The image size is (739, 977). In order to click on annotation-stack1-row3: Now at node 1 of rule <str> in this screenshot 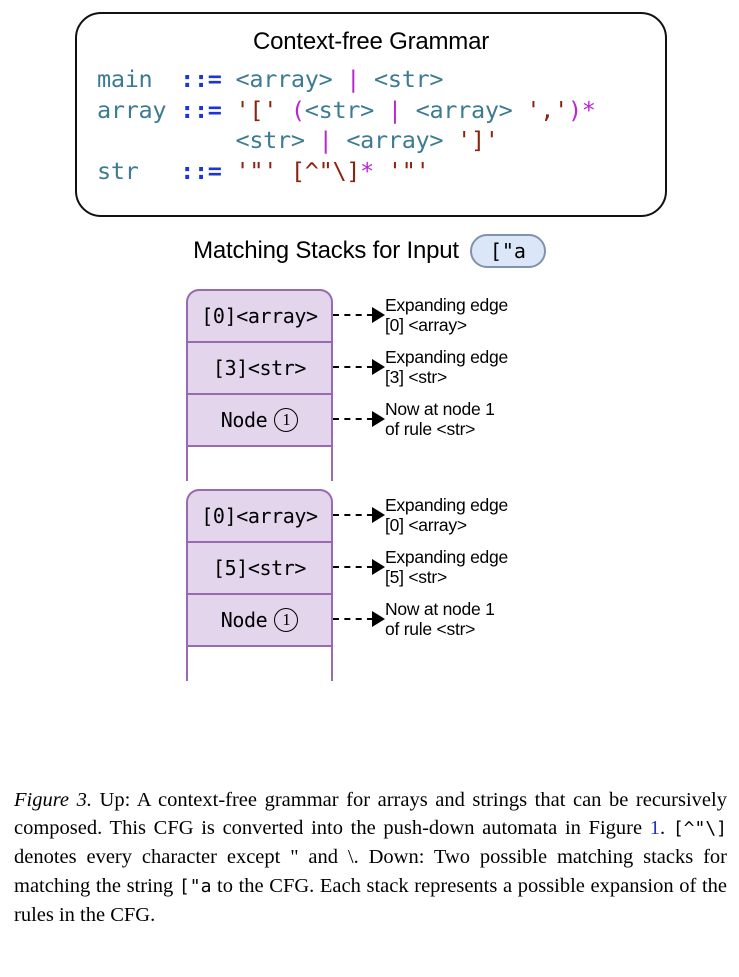, I will do `click(414, 419)`.